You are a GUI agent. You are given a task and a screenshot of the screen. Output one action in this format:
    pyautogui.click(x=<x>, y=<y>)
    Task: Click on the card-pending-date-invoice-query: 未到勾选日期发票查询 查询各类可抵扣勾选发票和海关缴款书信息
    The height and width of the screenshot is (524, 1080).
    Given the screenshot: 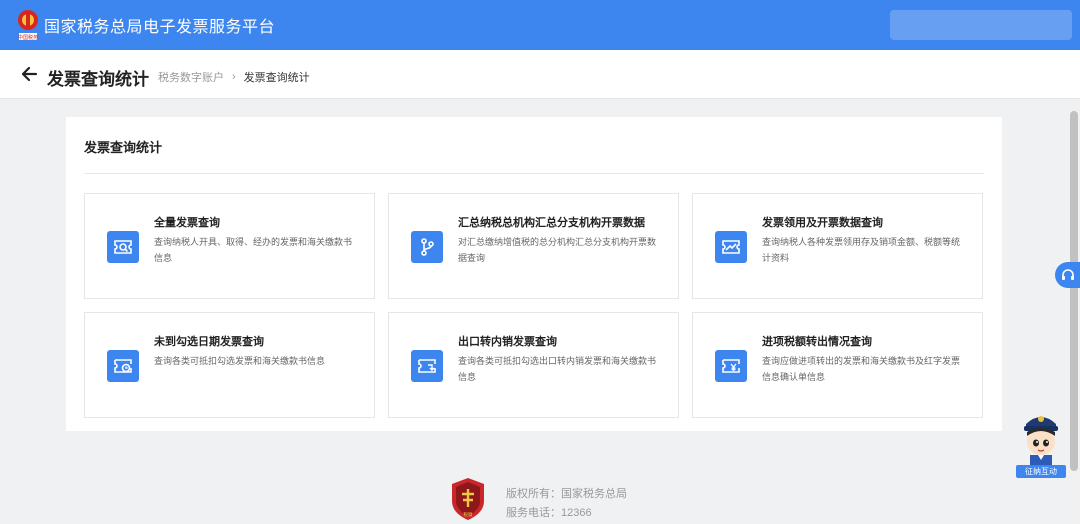 What is the action you would take?
    pyautogui.click(x=229, y=365)
    